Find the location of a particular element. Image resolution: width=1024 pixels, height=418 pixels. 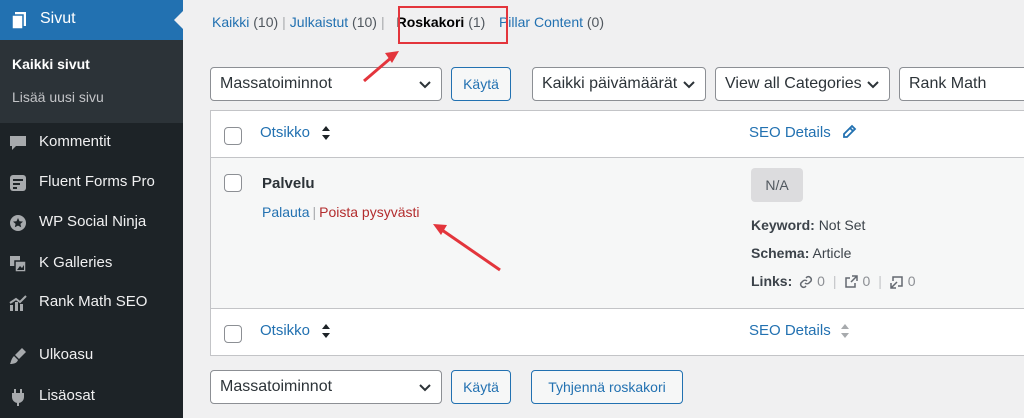

sidebar-item-label: Rank Math SEO is located at coordinates (93, 301).